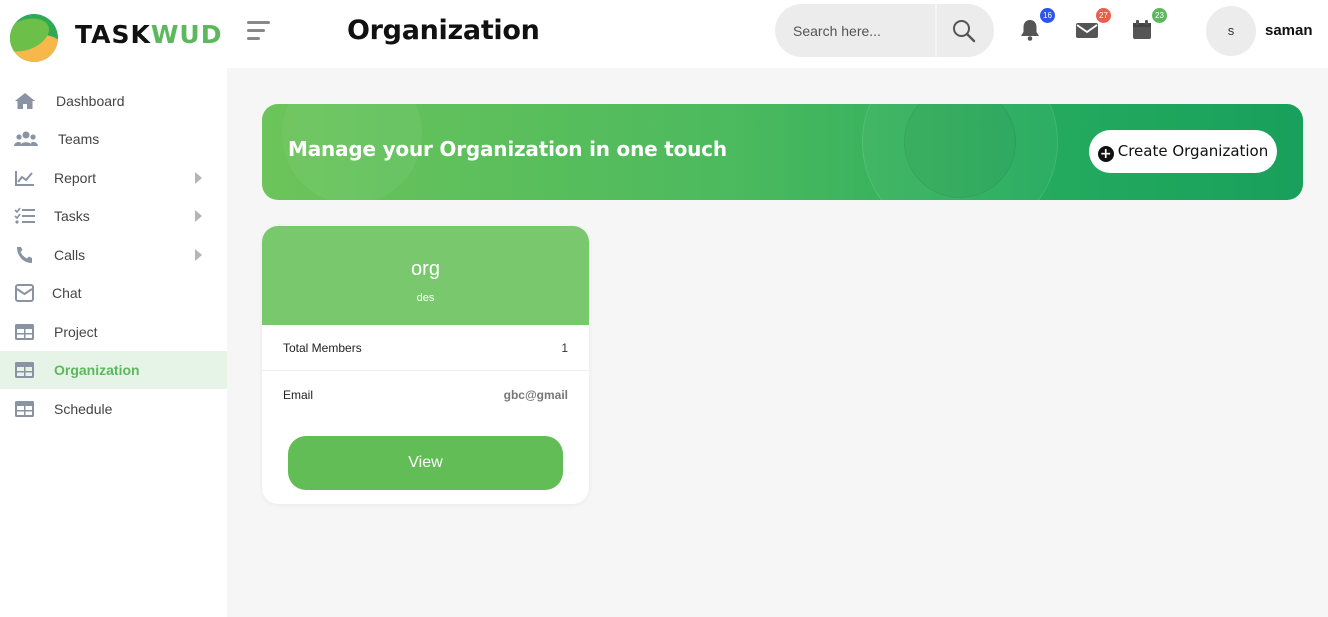  What do you see at coordinates (507, 149) in the screenshot?
I see `banner-heading: Manage your Organization in one touch` at bounding box center [507, 149].